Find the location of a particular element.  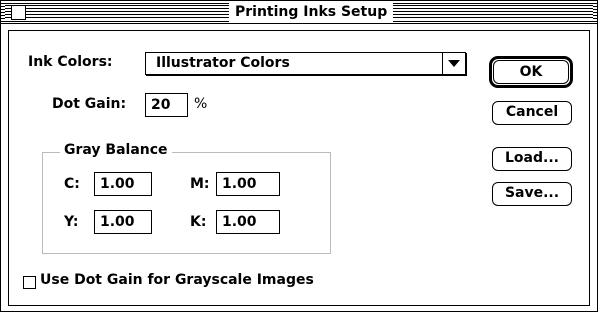

k-field is located at coordinates (248, 222).